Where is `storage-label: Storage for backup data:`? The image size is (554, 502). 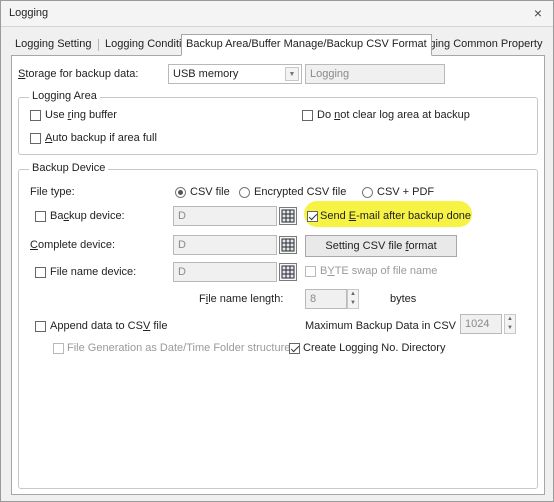 storage-label: Storage for backup data: is located at coordinates (78, 74).